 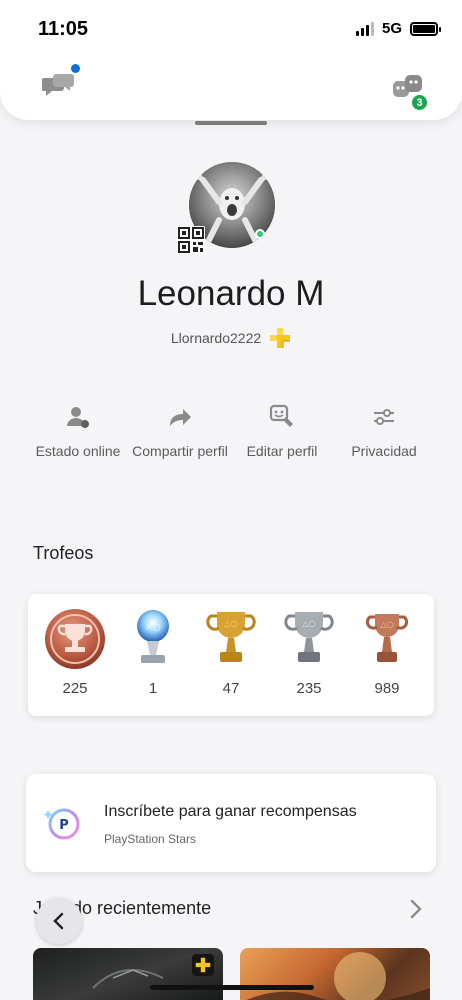 I want to click on trophies-card: 225 ✕○ 1 △○ 47 △○ 235 △○ 989, so click(x=231, y=655).